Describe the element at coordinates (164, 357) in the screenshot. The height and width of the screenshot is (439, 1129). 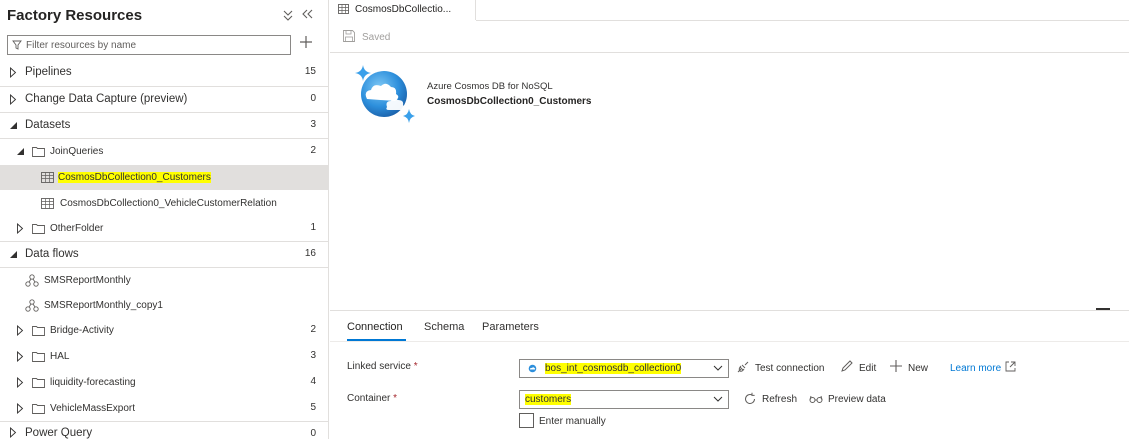
I see `tree-item-hal: HAL 3` at that location.